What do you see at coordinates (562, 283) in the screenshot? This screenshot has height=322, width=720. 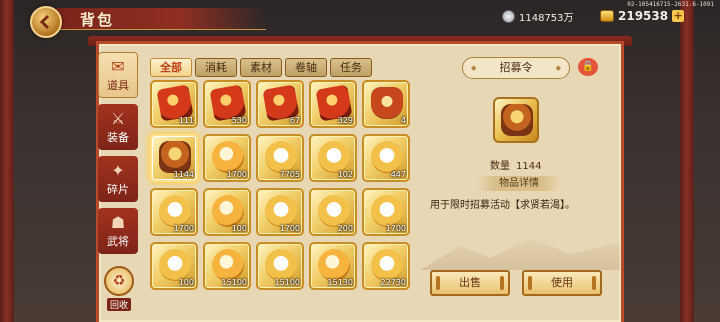 I see `use-button: 使用` at bounding box center [562, 283].